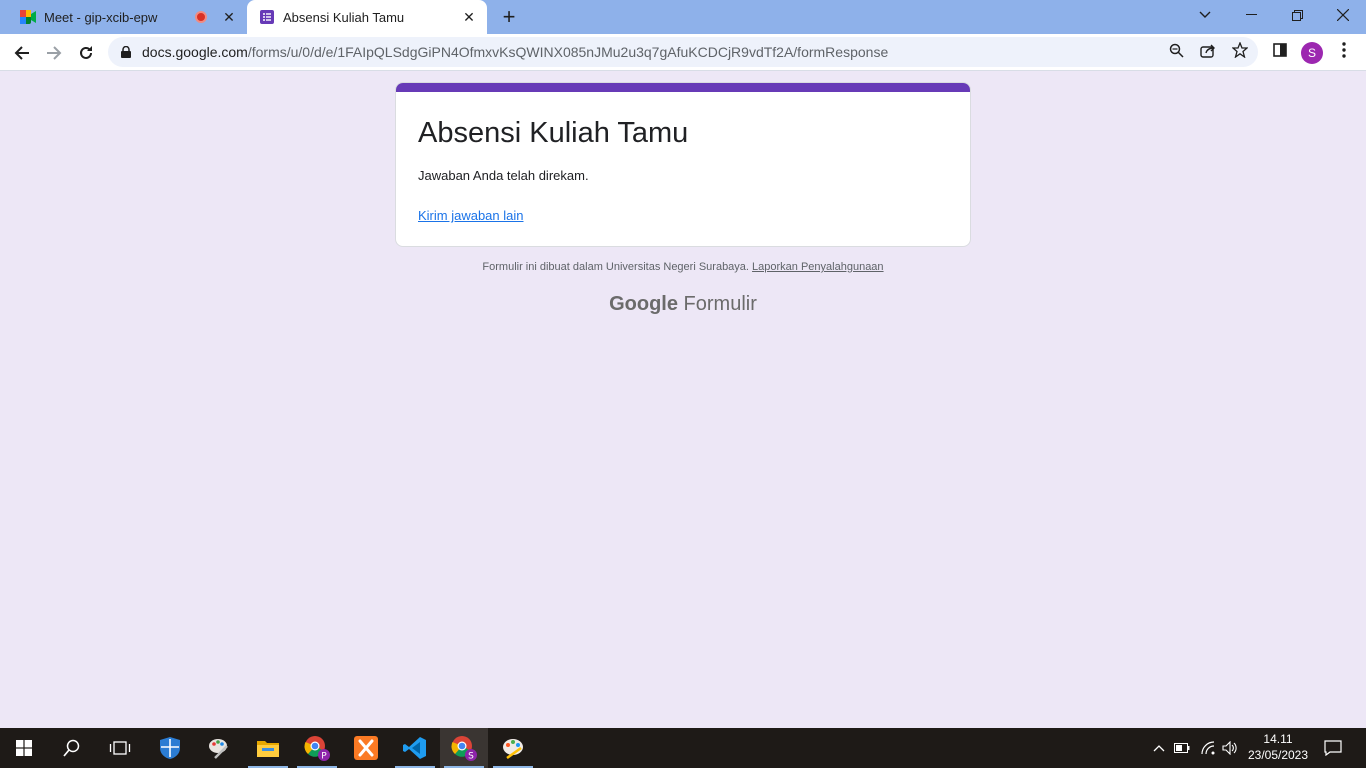 This screenshot has width=1366, height=768. What do you see at coordinates (683, 87) in the screenshot?
I see `form-accent-bar` at bounding box center [683, 87].